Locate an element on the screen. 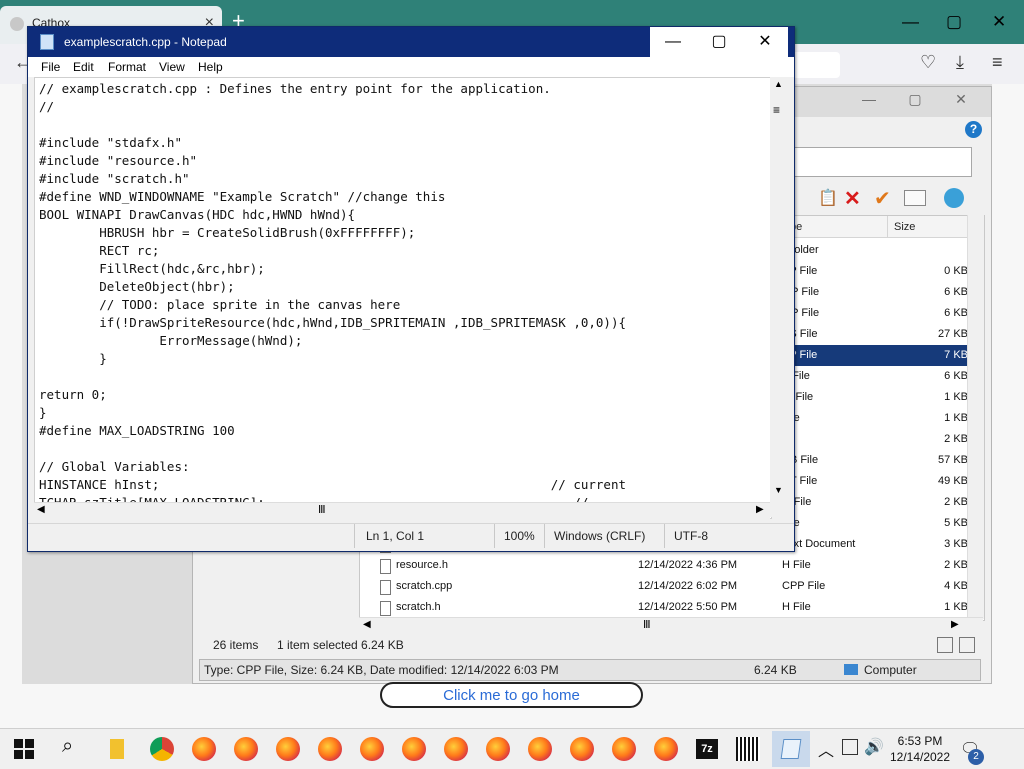 The width and height of the screenshot is (1024, 769). menu-view: View is located at coordinates (172, 67).